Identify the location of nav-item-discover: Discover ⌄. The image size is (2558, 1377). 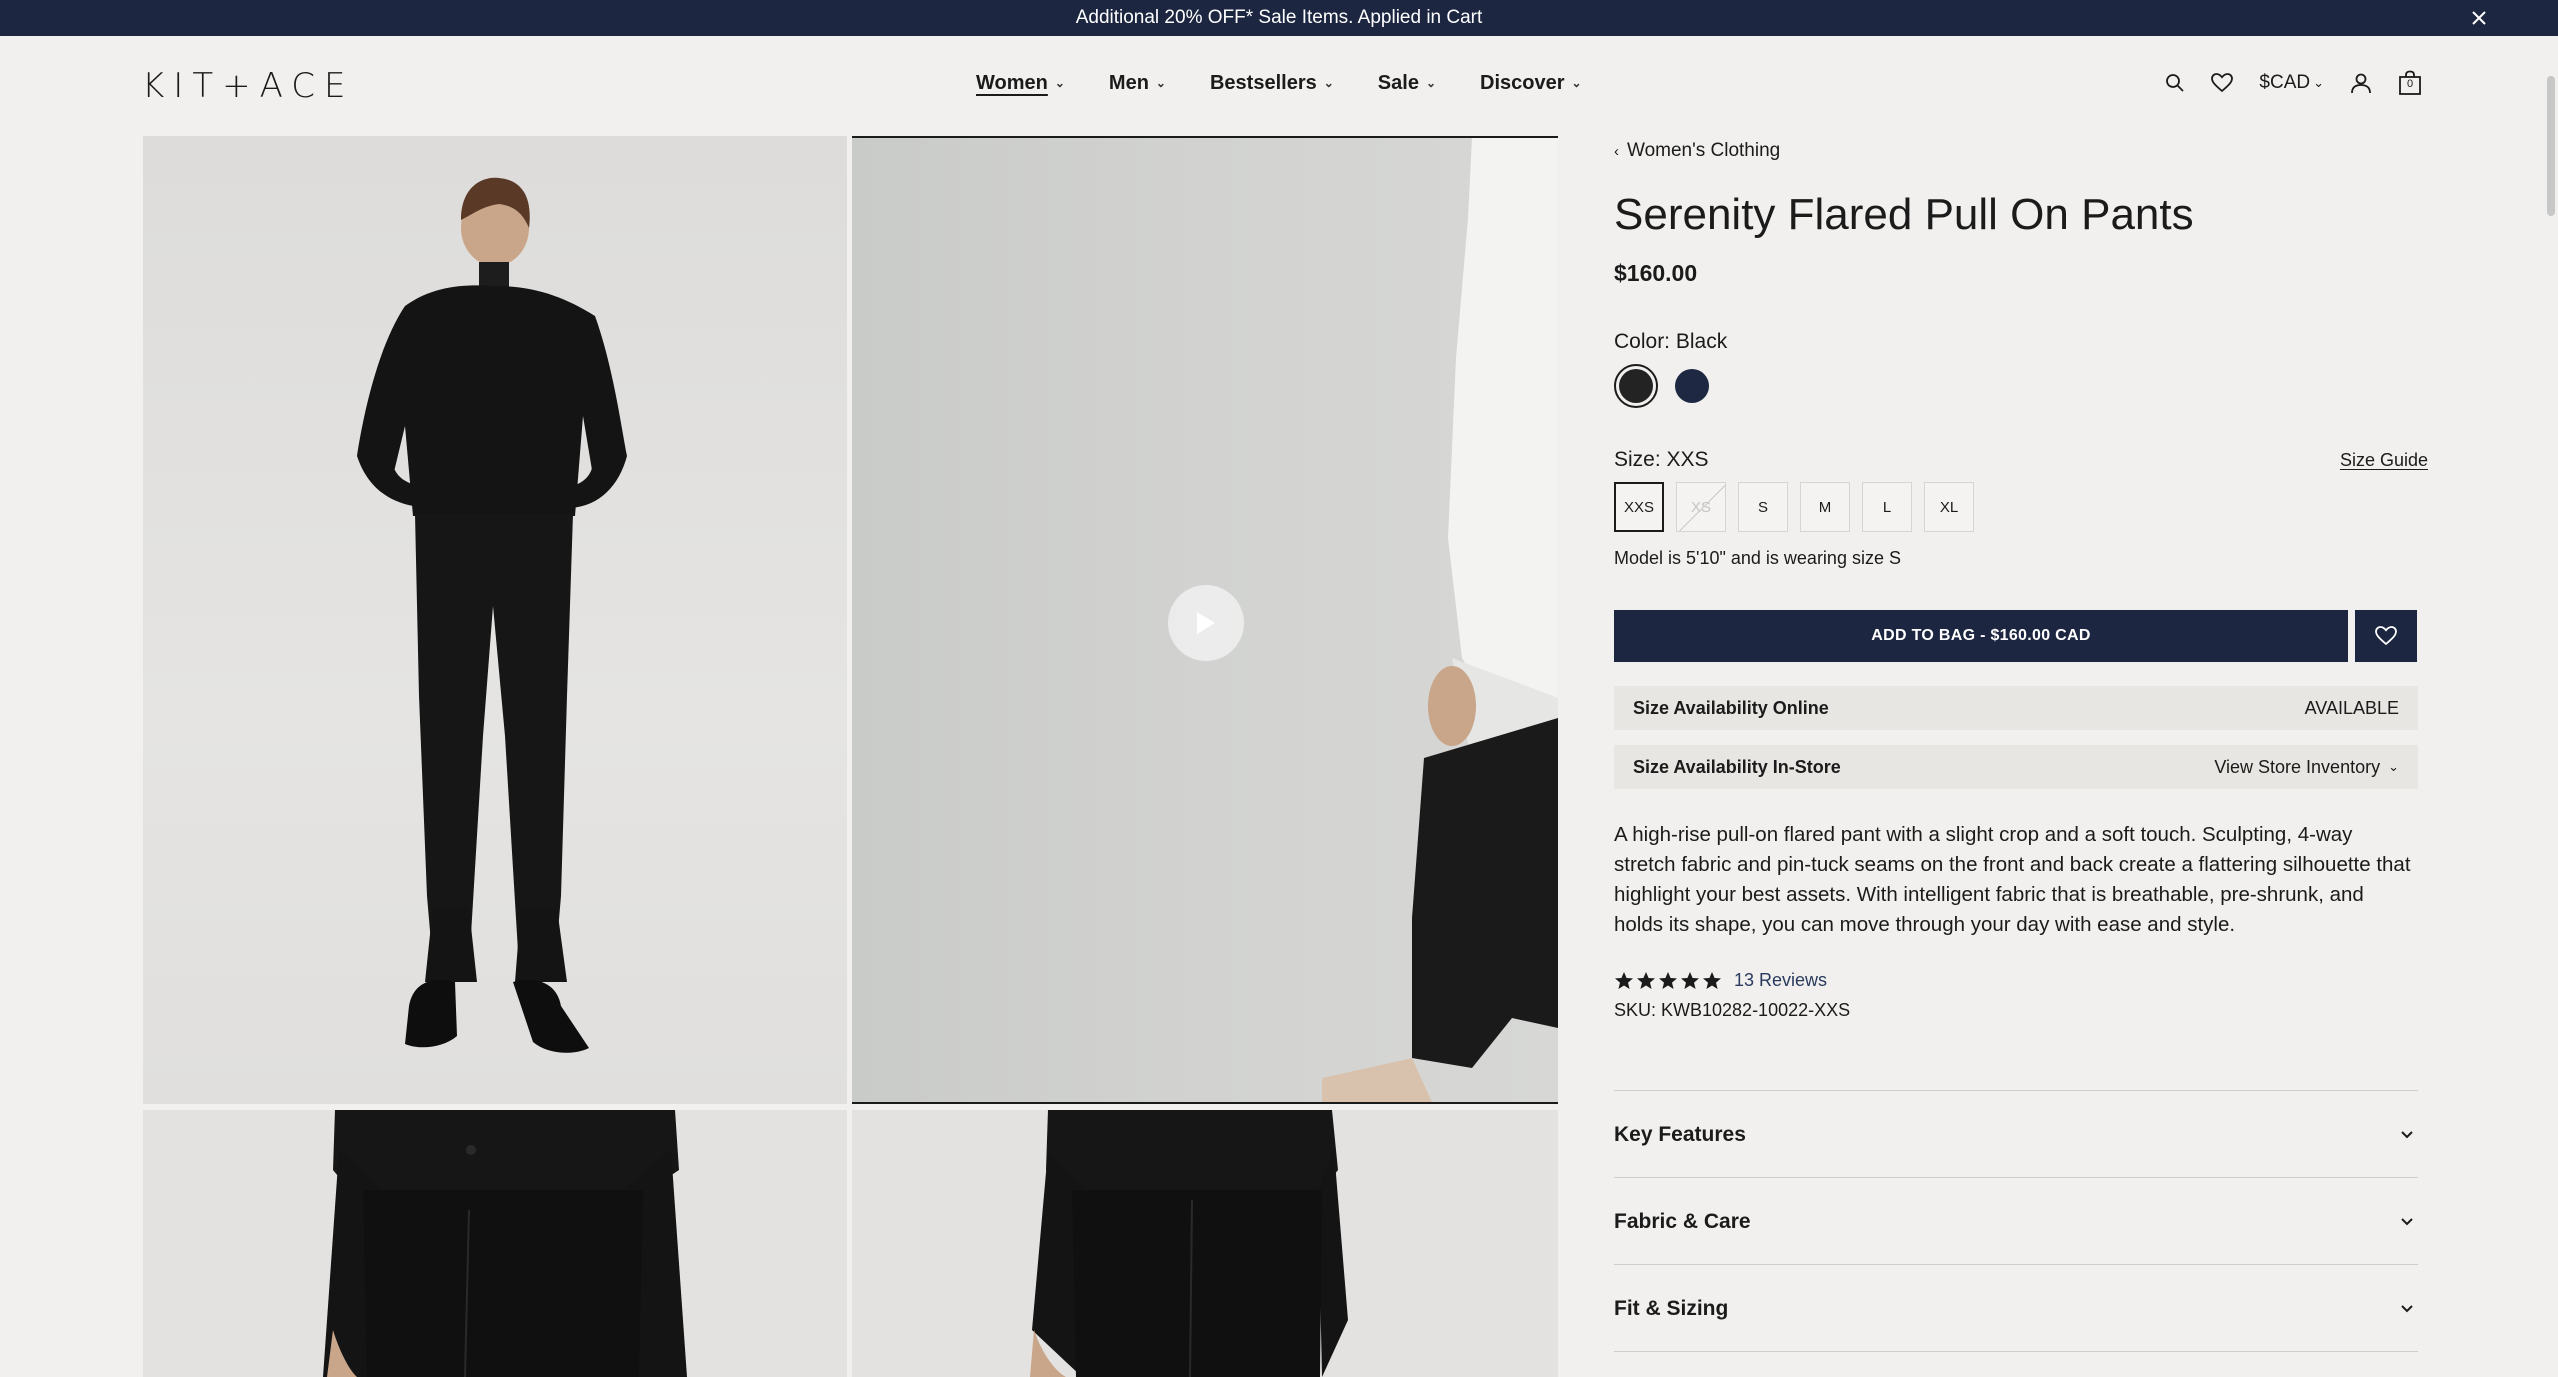
(1531, 83).